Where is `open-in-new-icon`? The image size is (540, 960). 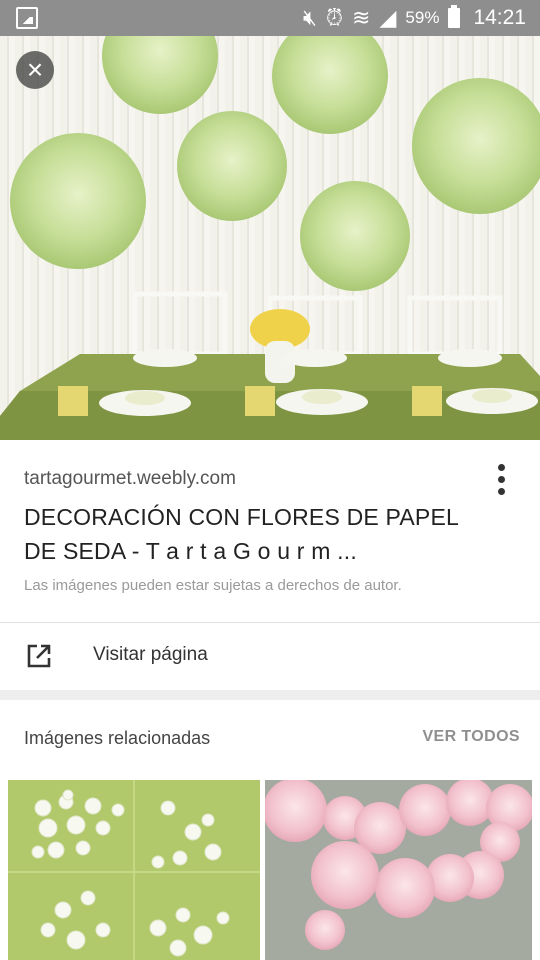
open-in-new-icon is located at coordinates (39, 656).